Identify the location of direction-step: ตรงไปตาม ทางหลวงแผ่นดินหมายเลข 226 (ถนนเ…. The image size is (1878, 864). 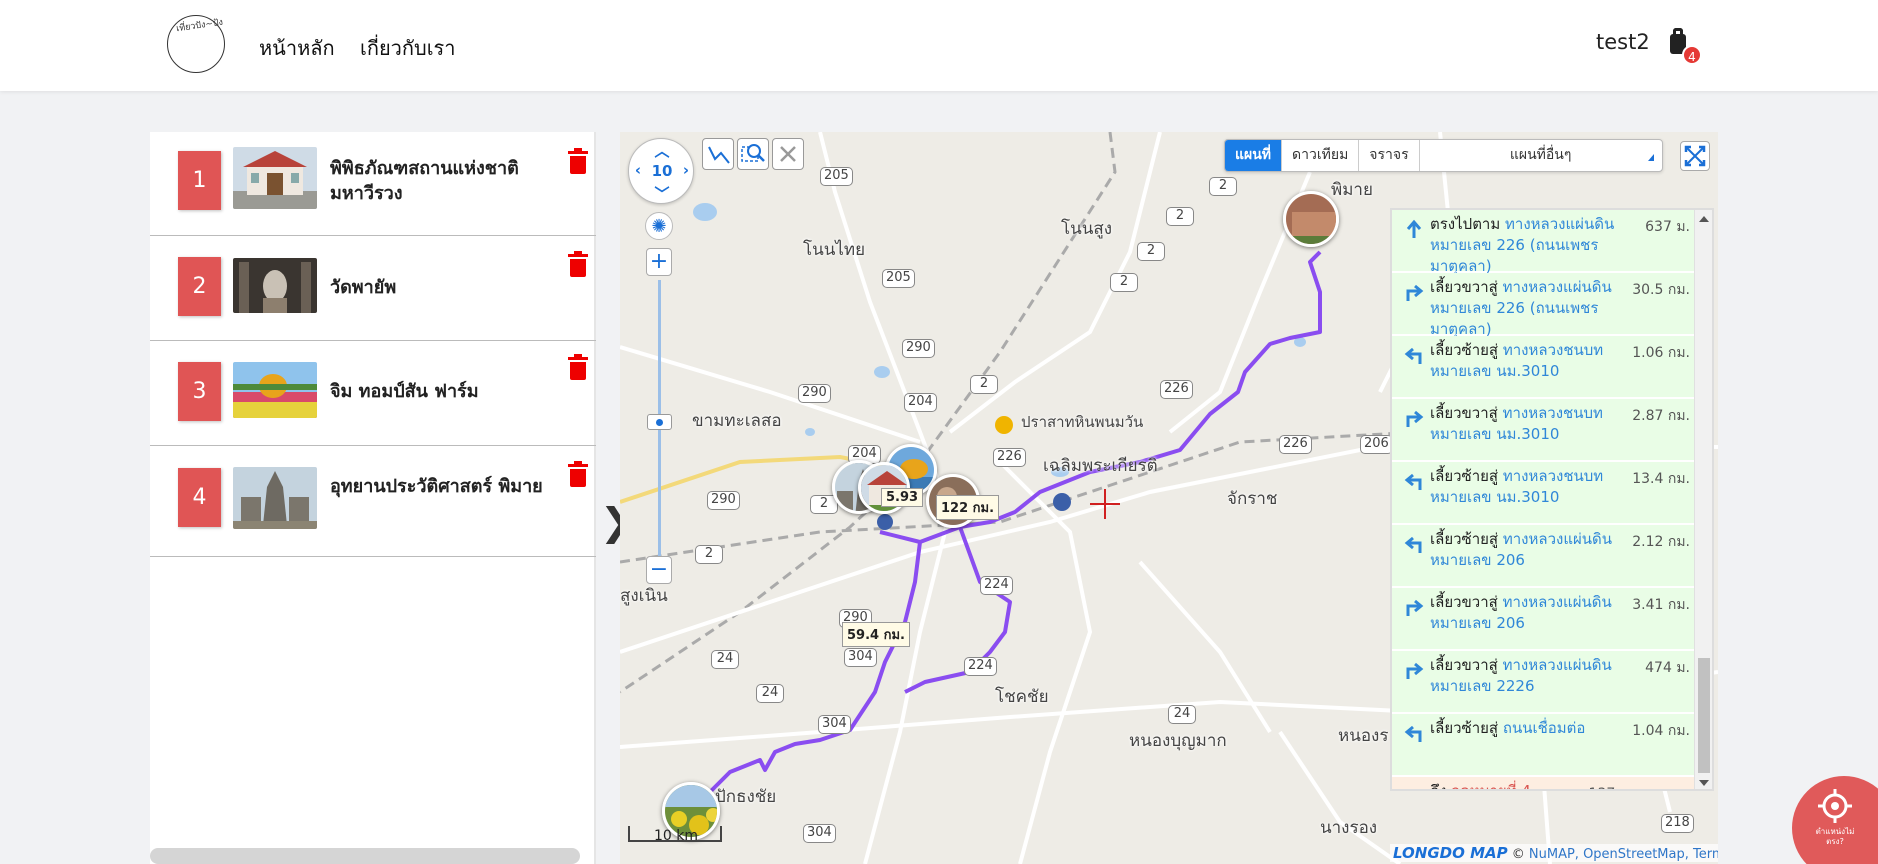
(1543, 242).